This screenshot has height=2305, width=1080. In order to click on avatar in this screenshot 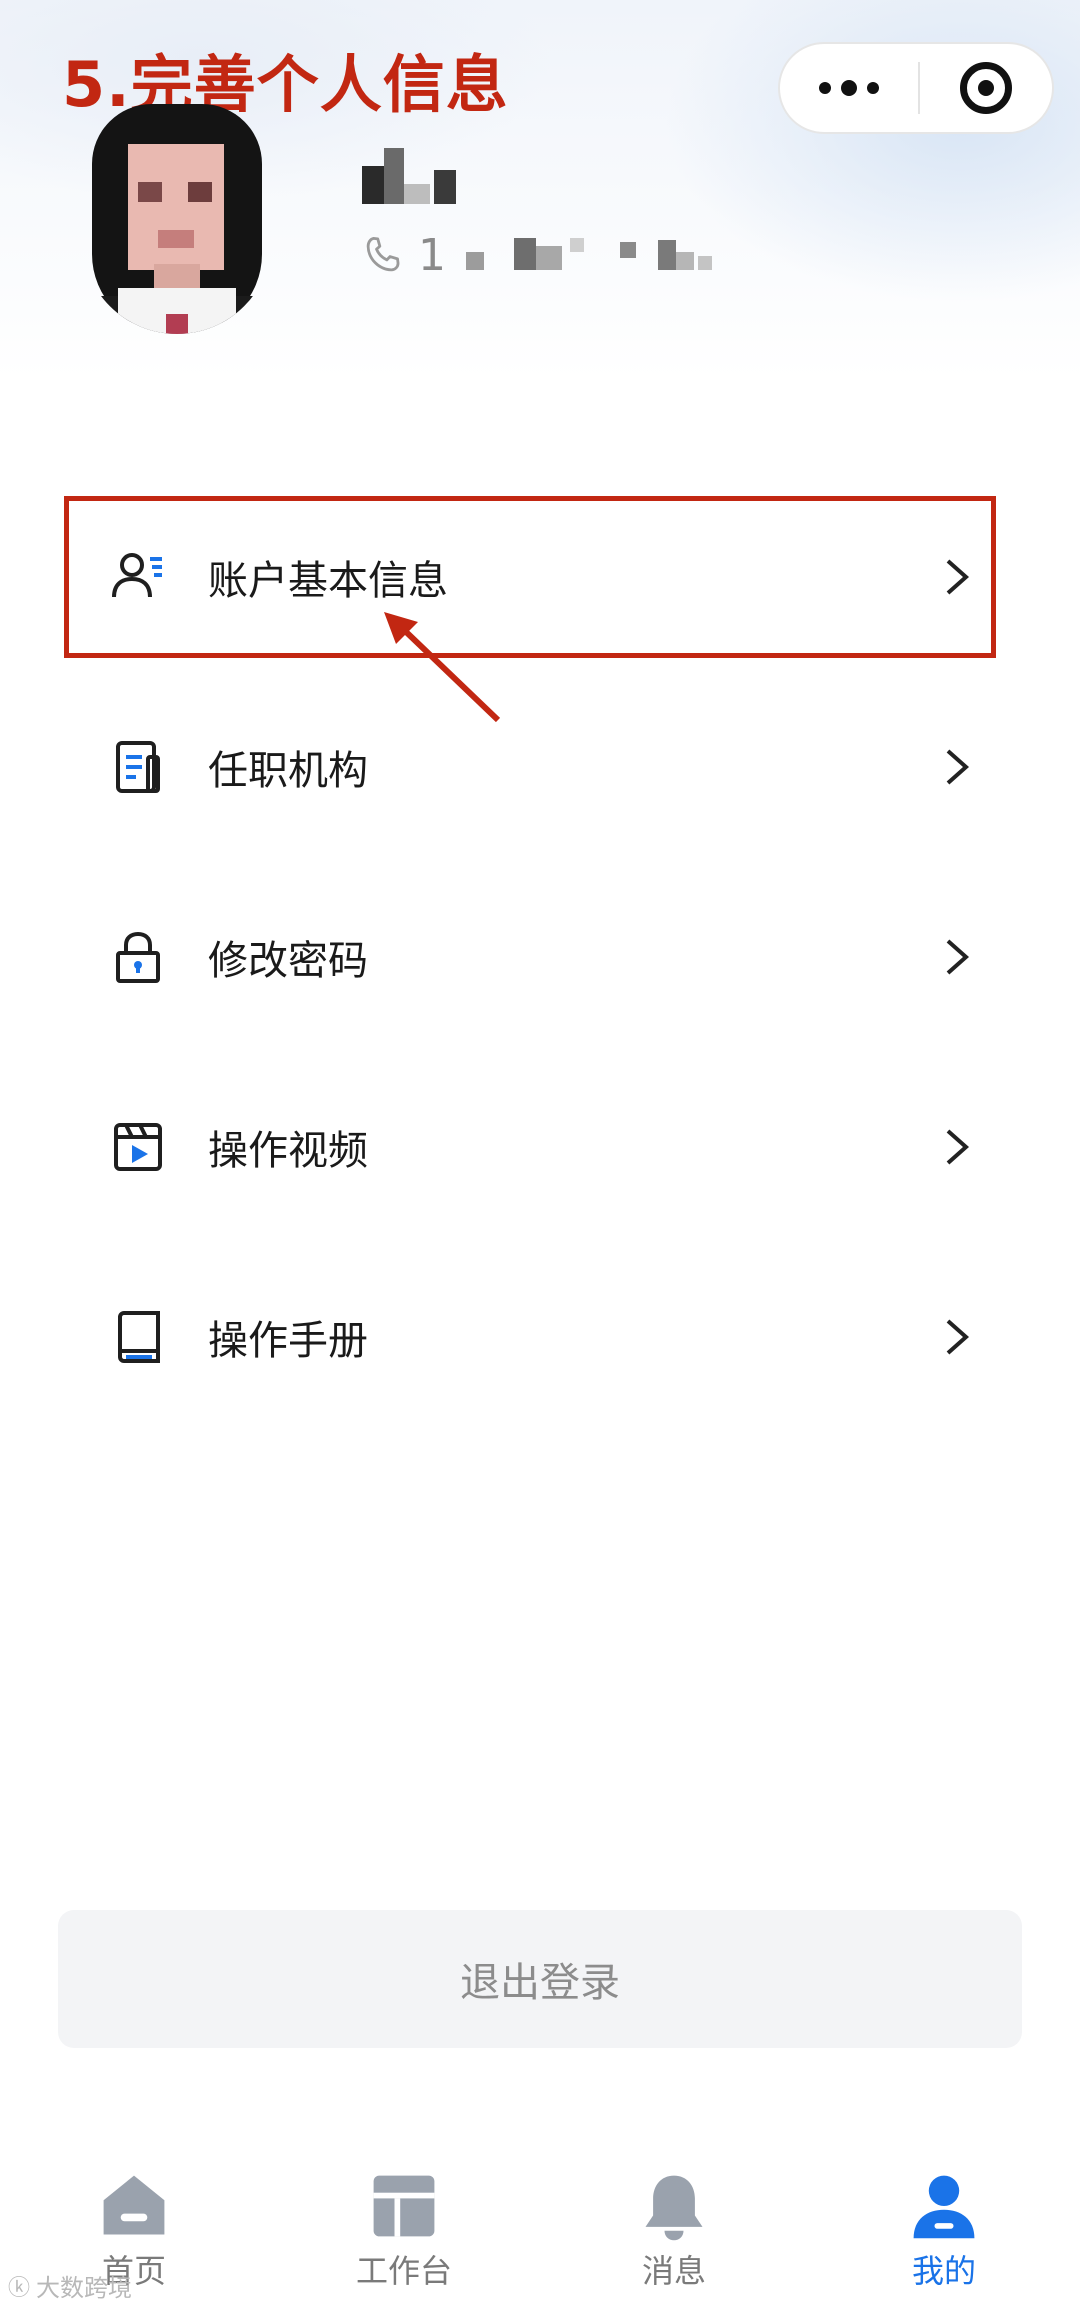, I will do `click(177, 219)`.